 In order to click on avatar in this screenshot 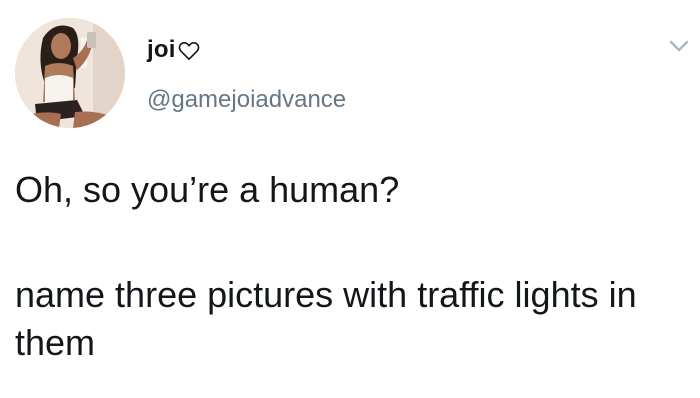, I will do `click(70, 73)`.